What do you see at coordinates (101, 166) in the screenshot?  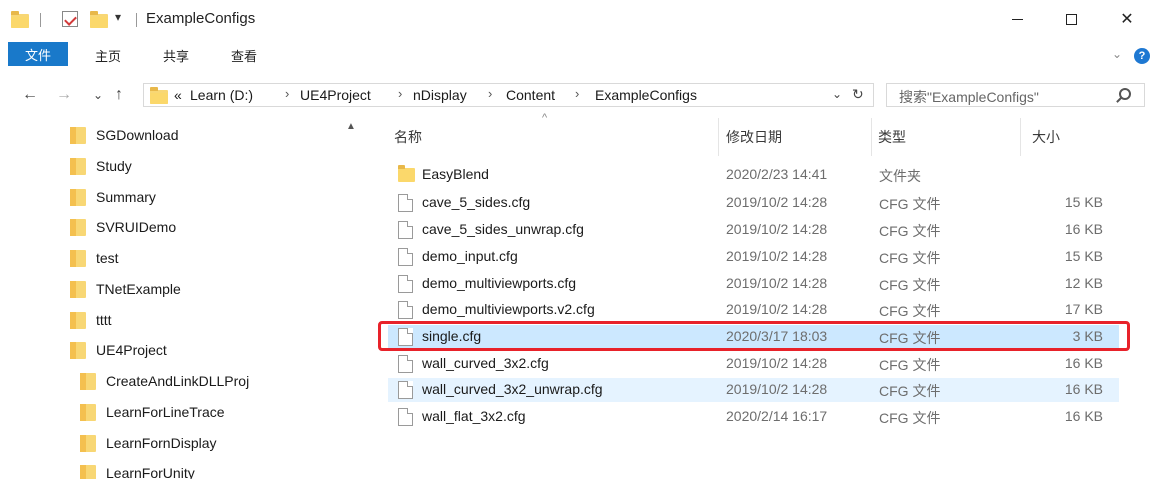 I see `tree-item-study: Study` at bounding box center [101, 166].